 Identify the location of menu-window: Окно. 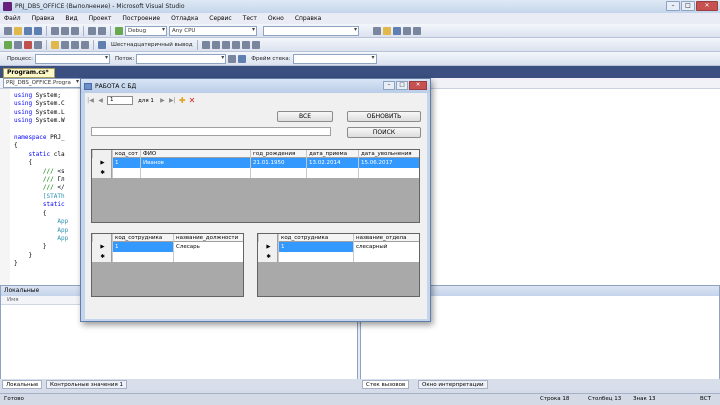
(276, 18).